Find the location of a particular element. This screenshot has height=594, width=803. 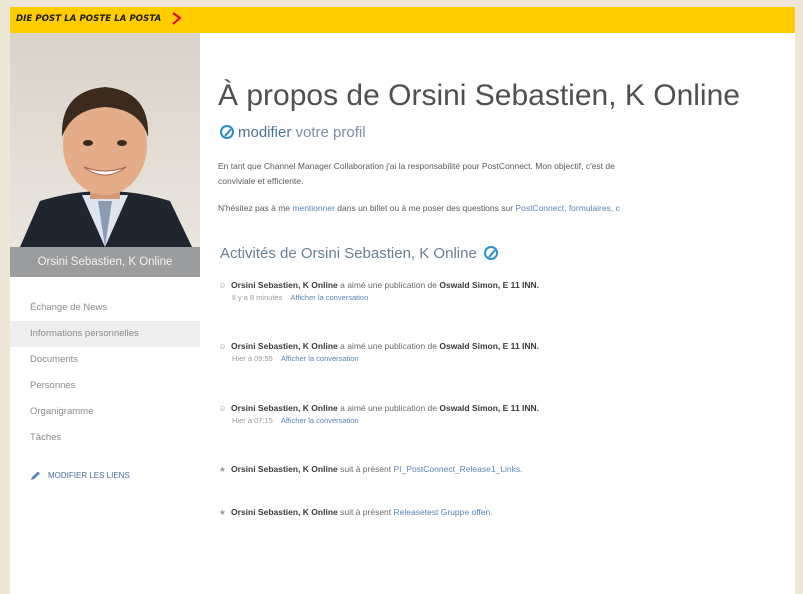

mention-link: mentionner is located at coordinates (313, 208).